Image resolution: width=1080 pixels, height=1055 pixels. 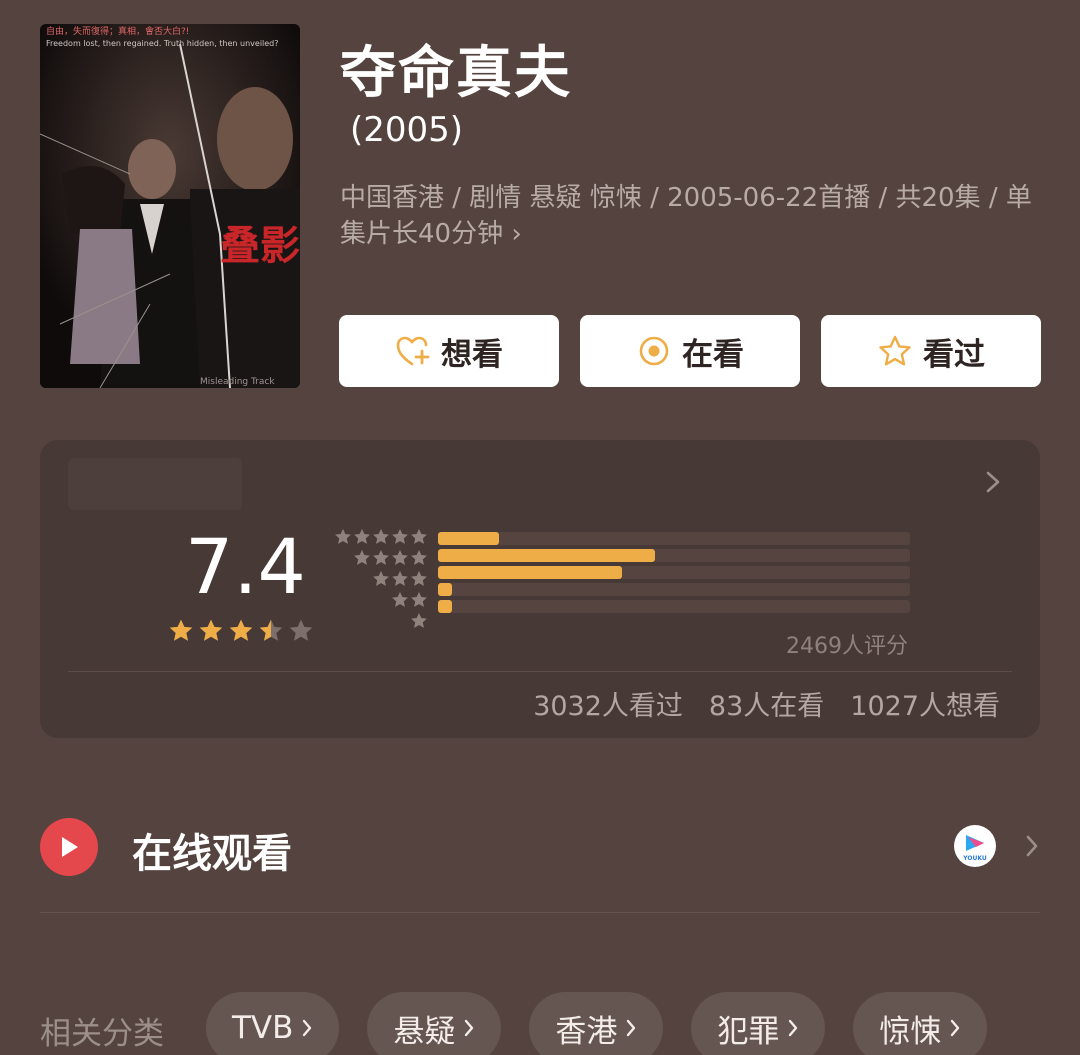 I want to click on category-tag-label: 犯罪, so click(x=748, y=1031).